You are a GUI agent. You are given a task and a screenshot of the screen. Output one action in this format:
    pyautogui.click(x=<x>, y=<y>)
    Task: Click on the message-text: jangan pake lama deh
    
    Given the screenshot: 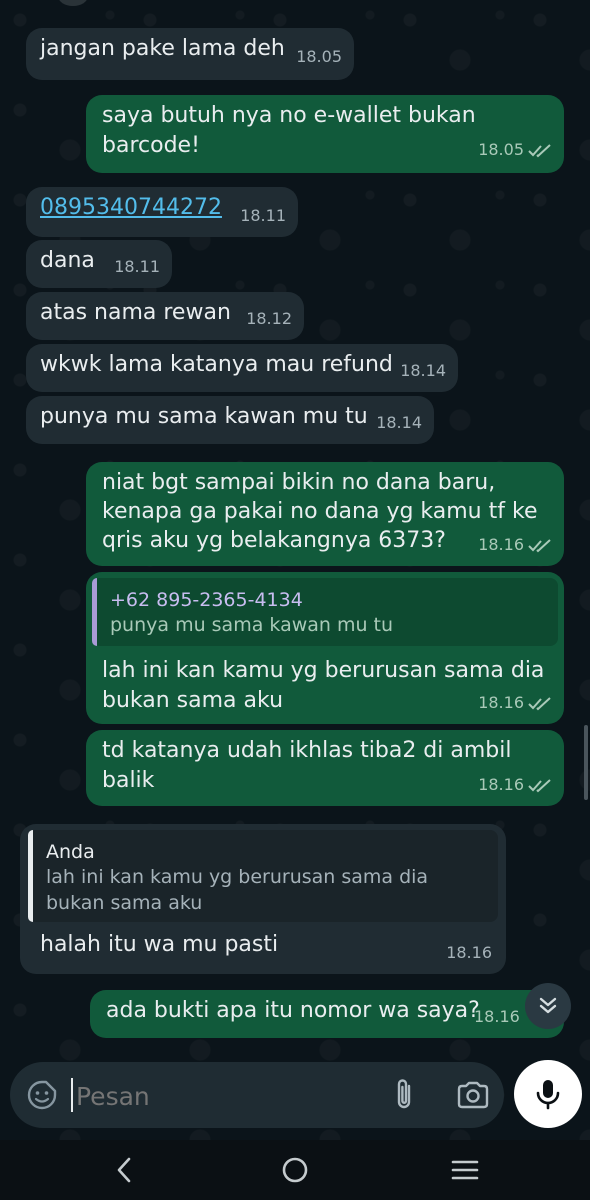 What is the action you would take?
    pyautogui.click(x=162, y=48)
    